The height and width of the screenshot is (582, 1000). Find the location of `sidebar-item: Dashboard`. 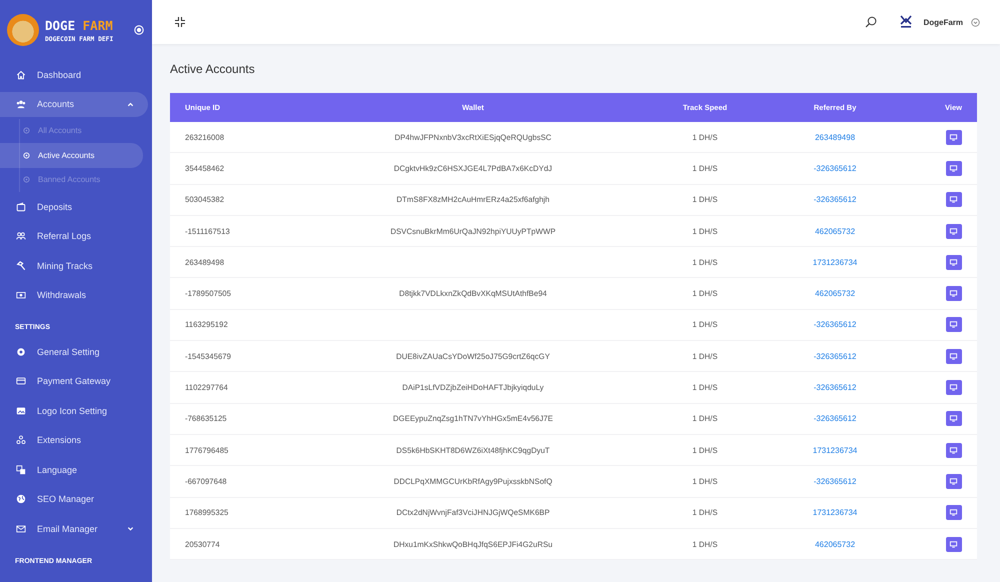

sidebar-item: Dashboard is located at coordinates (74, 75).